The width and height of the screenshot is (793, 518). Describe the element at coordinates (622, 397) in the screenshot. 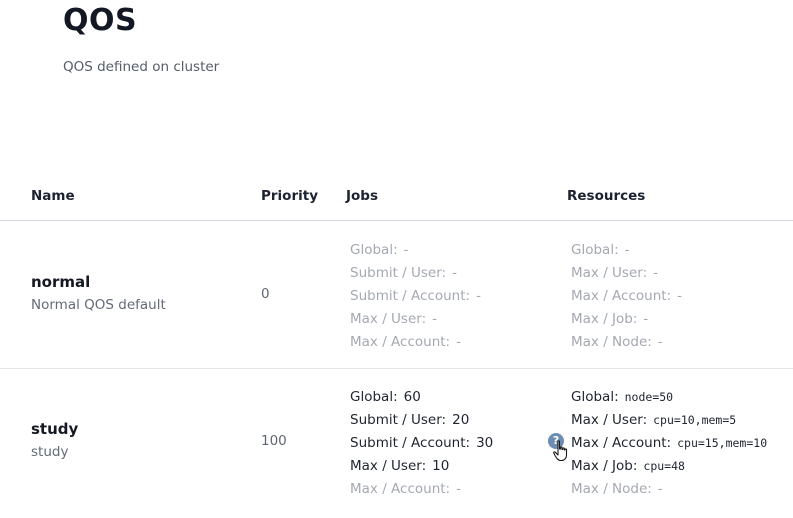

I see `resource-limit-global: Global: node=50` at that location.